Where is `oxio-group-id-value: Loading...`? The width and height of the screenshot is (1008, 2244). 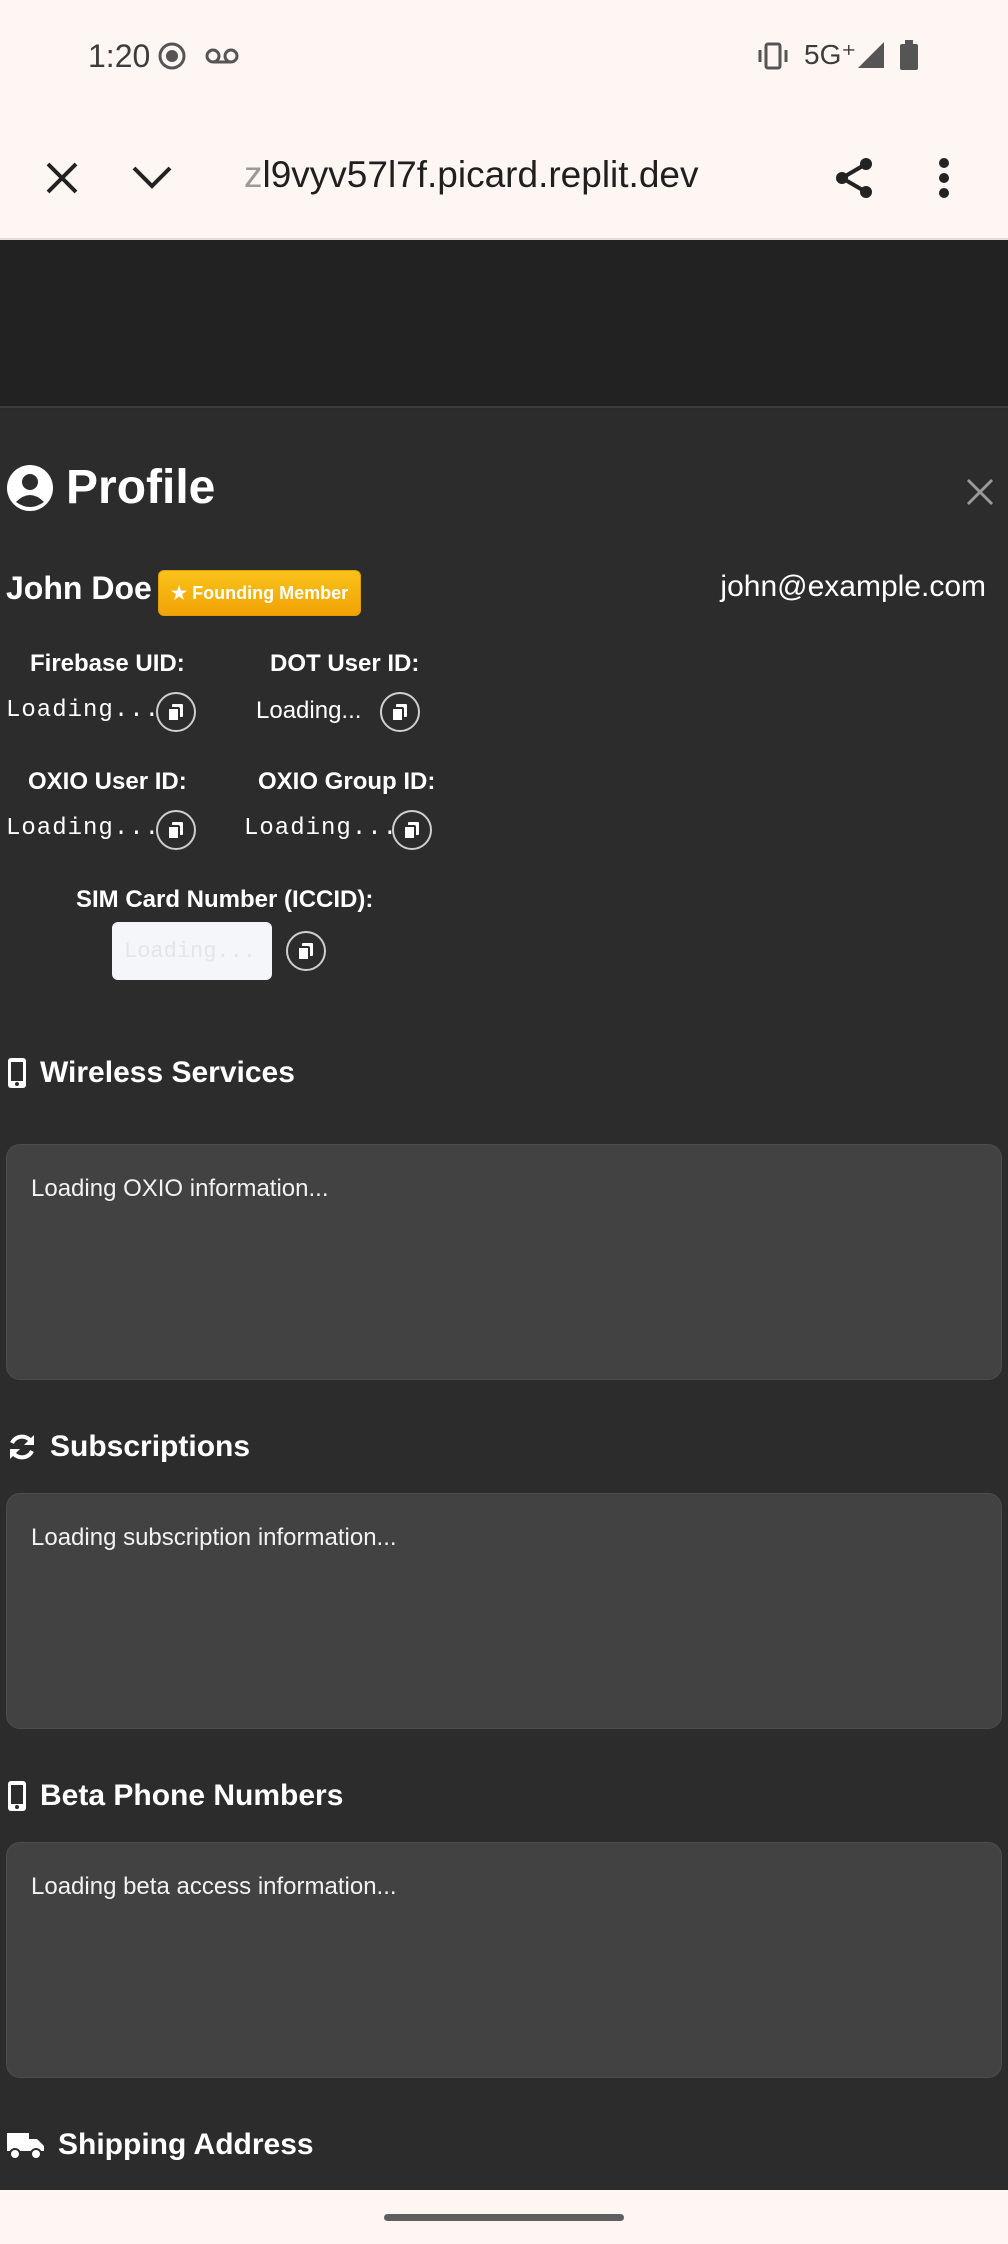 oxio-group-id-value: Loading... is located at coordinates (321, 828).